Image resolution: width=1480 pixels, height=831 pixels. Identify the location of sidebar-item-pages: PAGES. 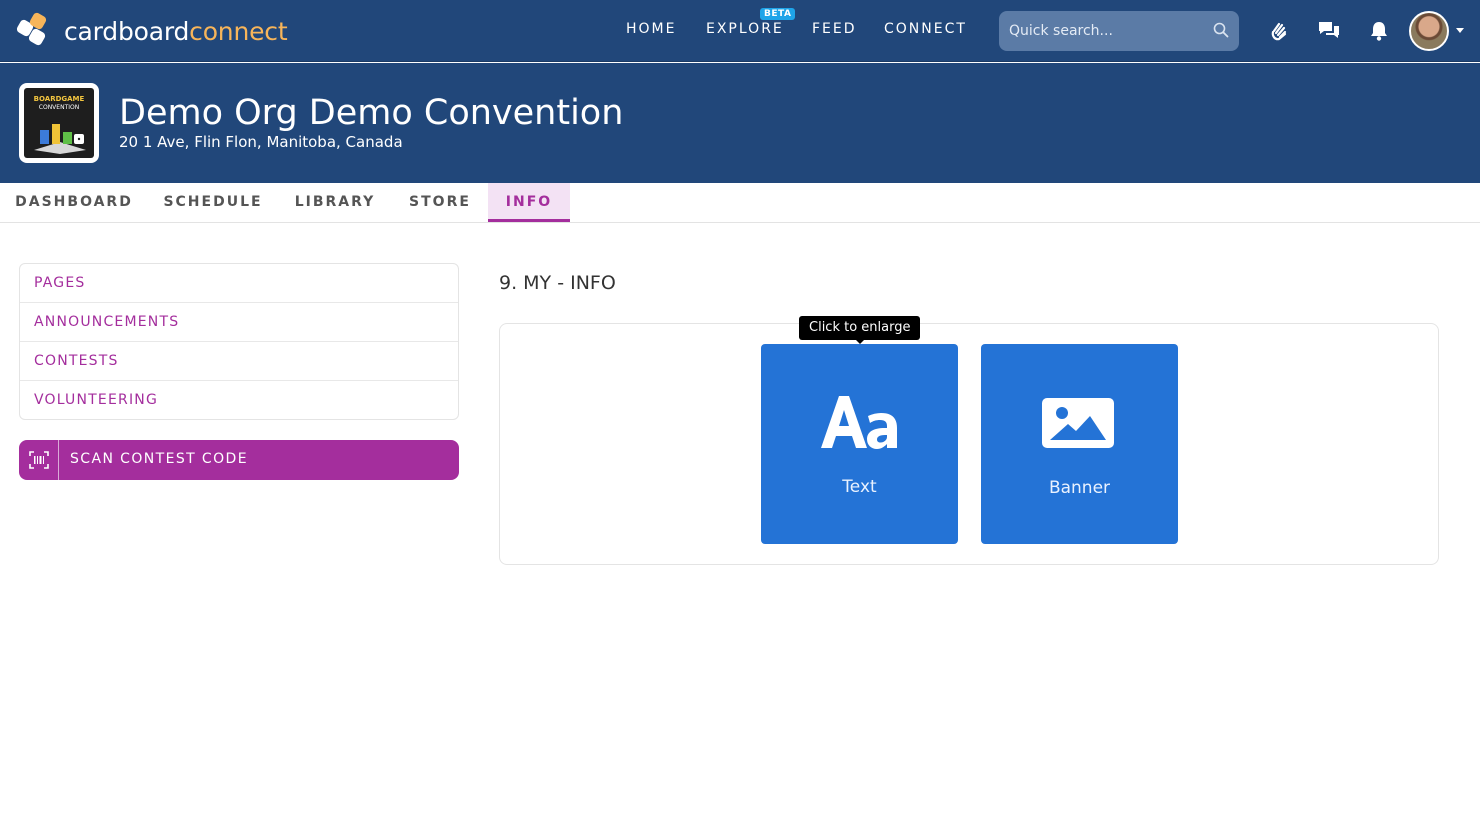
(239, 283).